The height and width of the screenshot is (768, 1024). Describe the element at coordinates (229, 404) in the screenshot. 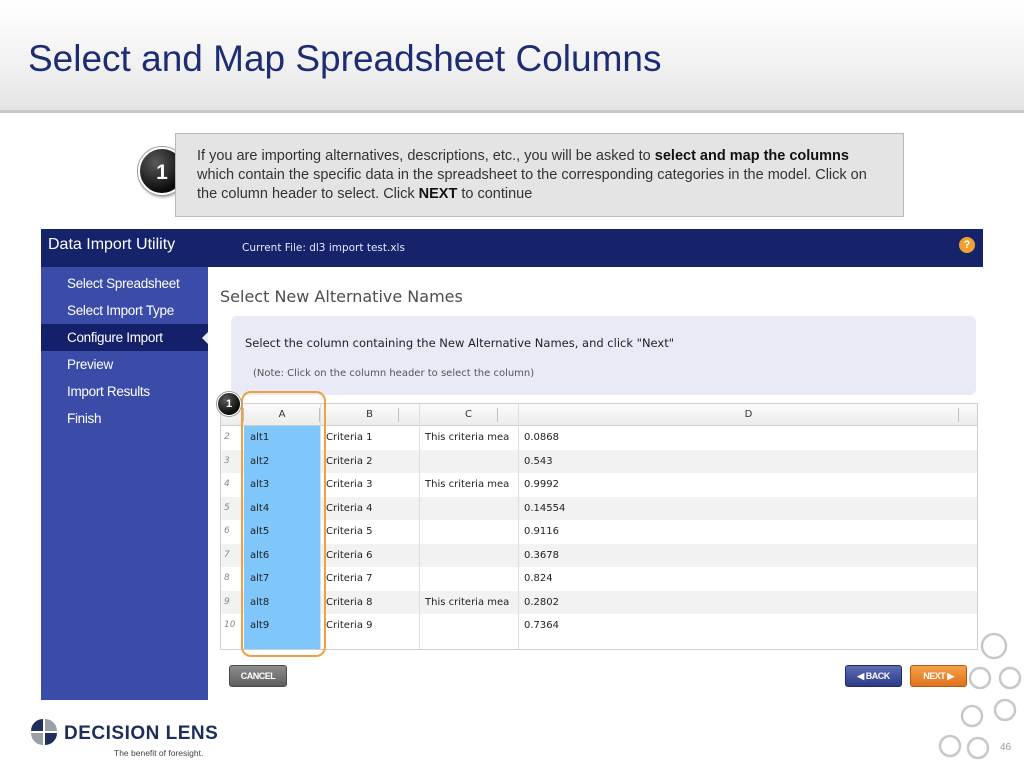

I see `step-number-badge-small: 1` at that location.